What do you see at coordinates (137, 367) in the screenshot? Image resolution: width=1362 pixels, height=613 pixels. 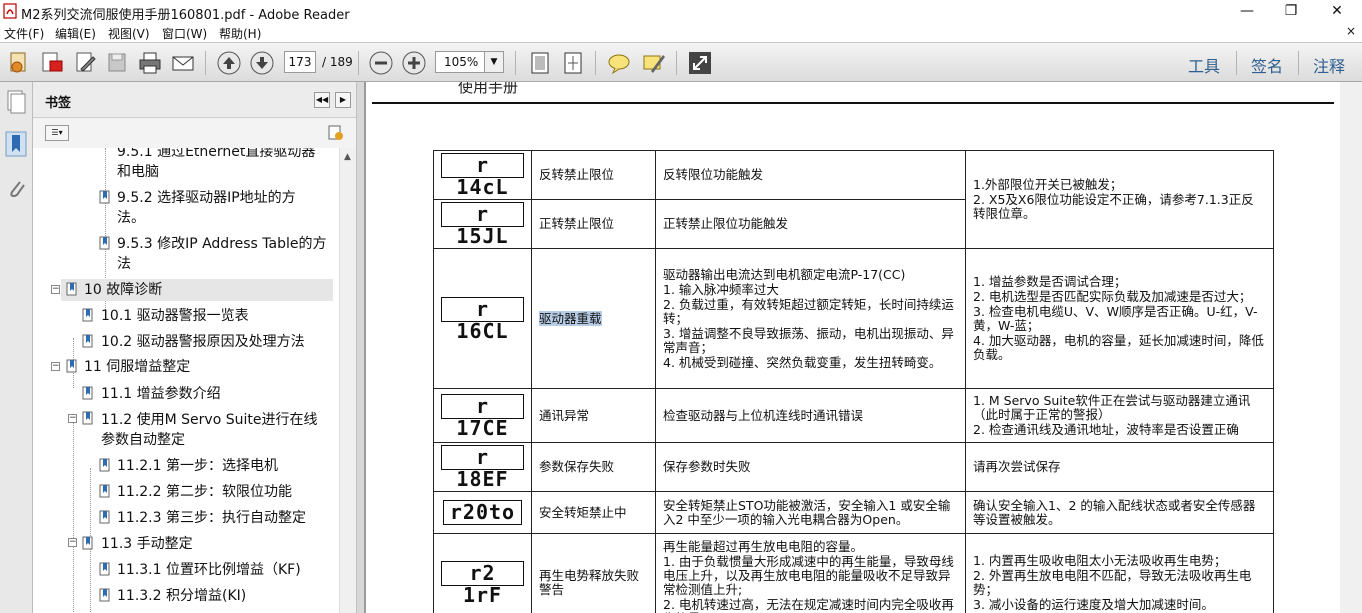 I see `bookmark-item-11: 11 伺服增益整定` at bounding box center [137, 367].